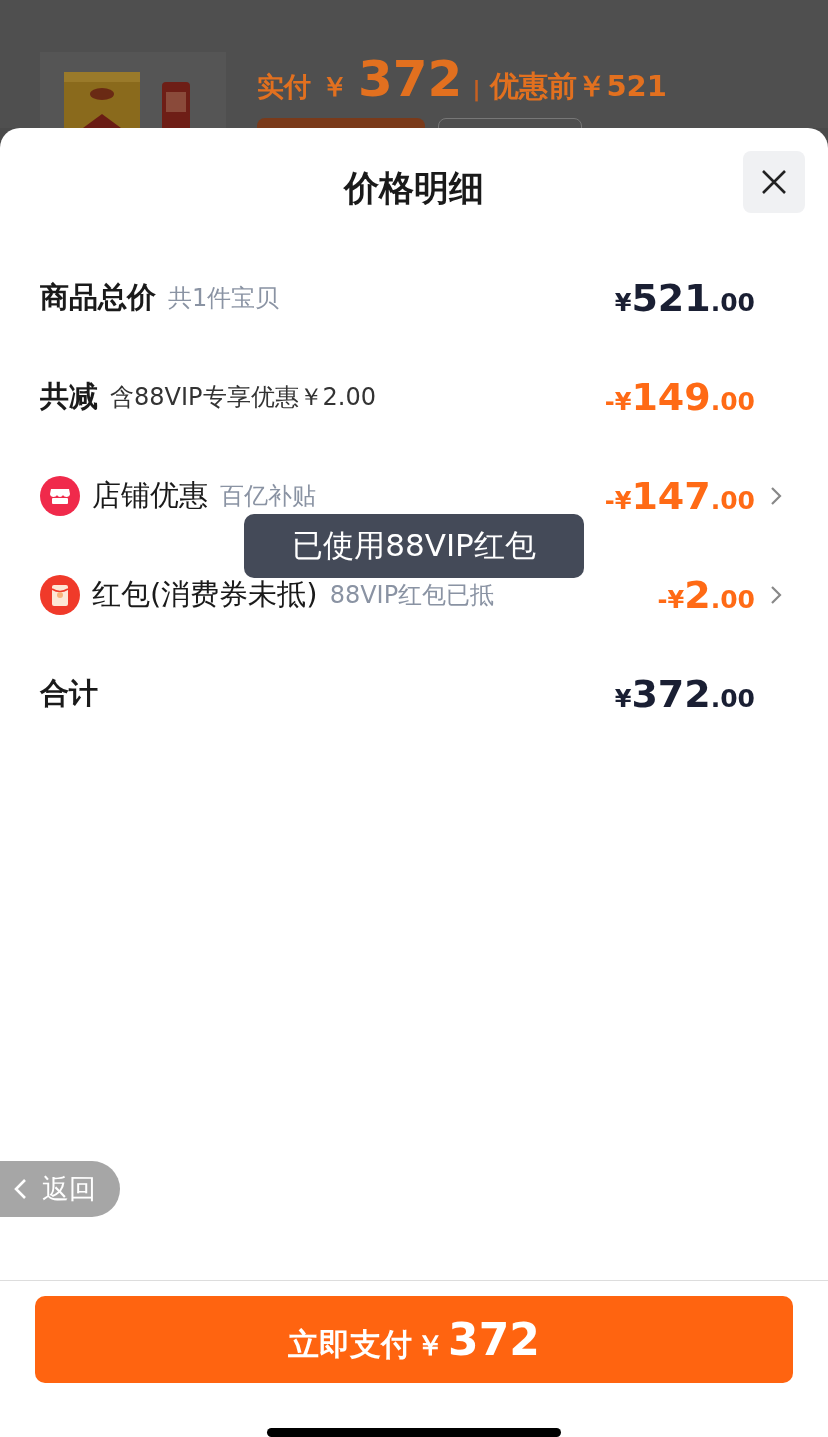 This screenshot has height=1437, width=828. I want to click on shop-icon, so click(60, 495).